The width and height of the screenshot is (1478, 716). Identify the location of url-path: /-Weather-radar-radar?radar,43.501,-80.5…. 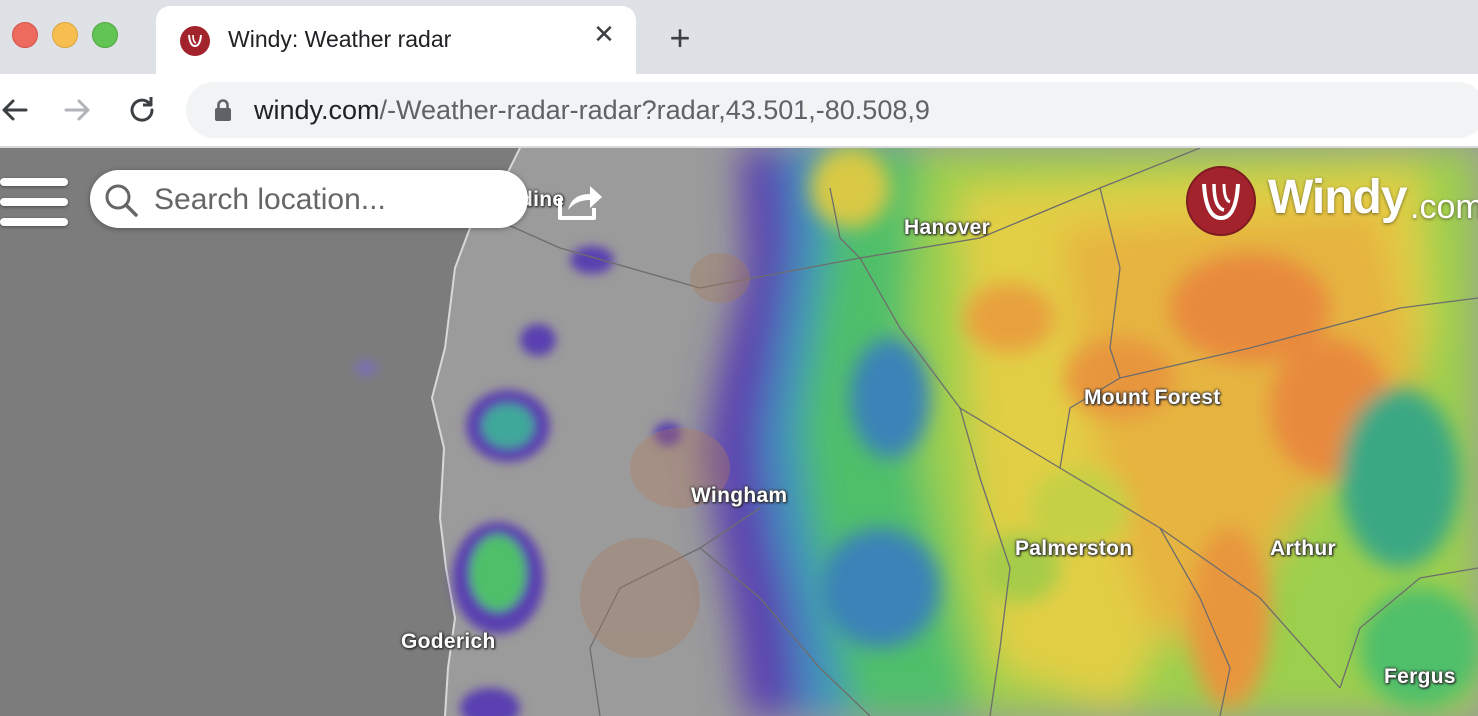
(654, 110).